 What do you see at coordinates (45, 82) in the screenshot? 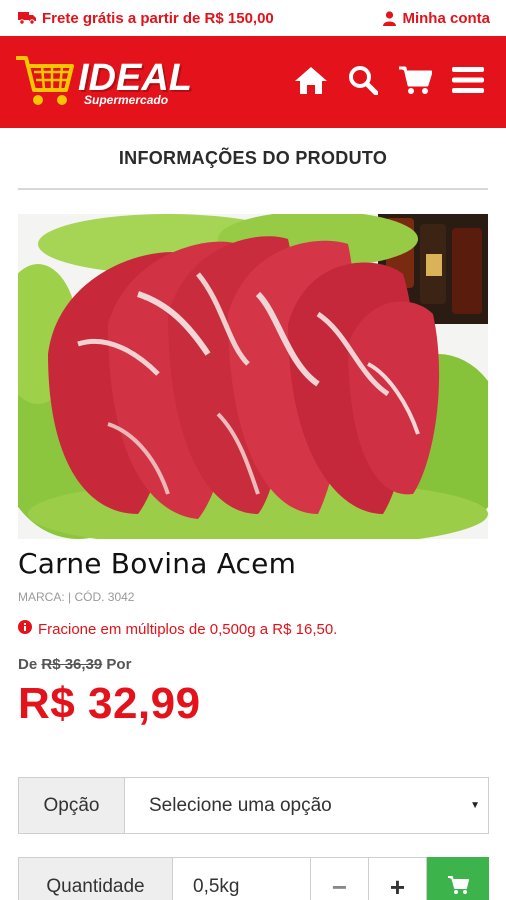
I see `shopping-cart-logo-icon` at bounding box center [45, 82].